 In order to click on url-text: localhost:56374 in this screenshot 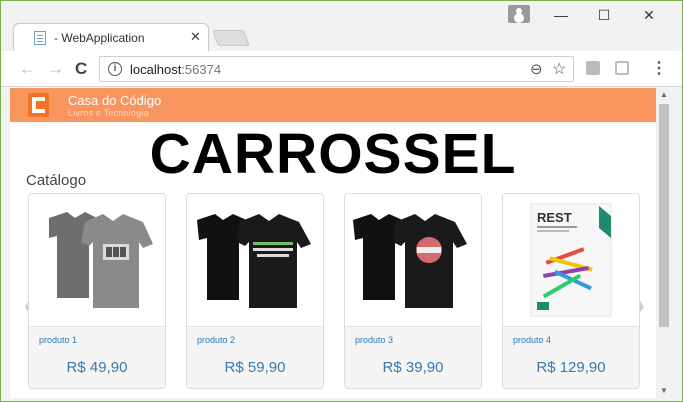, I will do `click(175, 69)`.